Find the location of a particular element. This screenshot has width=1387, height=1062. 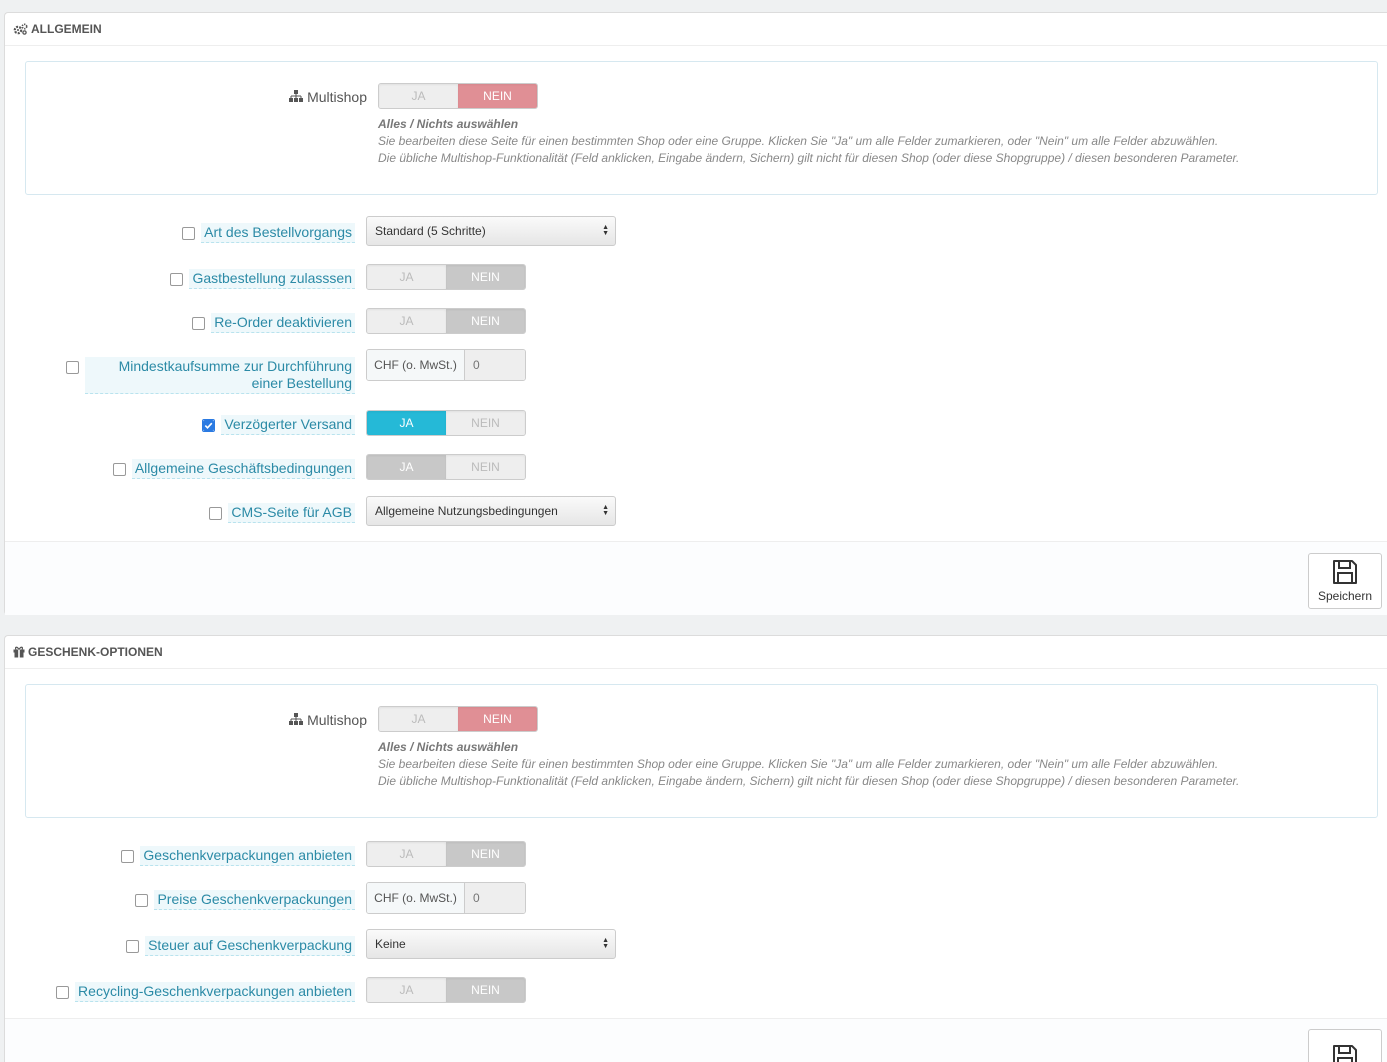

guest-checkout-no: NEIN is located at coordinates (485, 277).